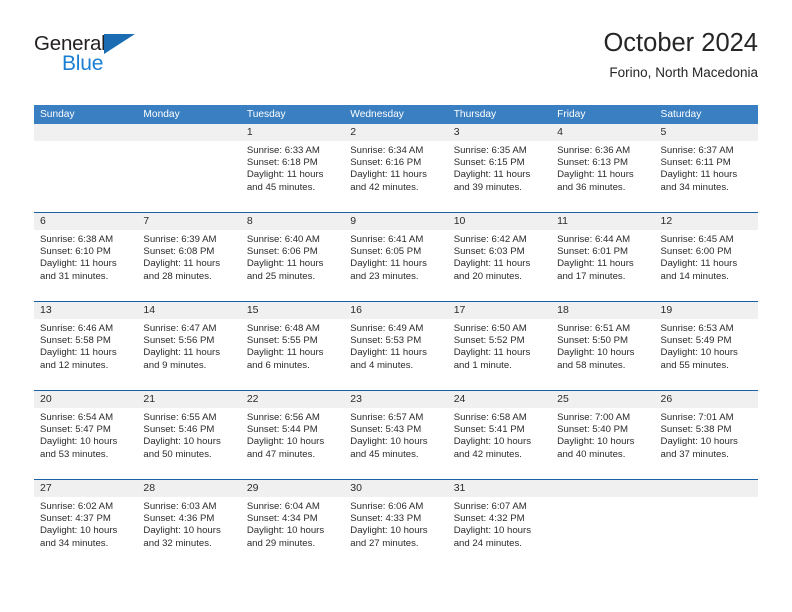 The height and width of the screenshot is (612, 792). What do you see at coordinates (75, 430) in the screenshot?
I see `sunset-text: Sunset: 5:47 PM` at bounding box center [75, 430].